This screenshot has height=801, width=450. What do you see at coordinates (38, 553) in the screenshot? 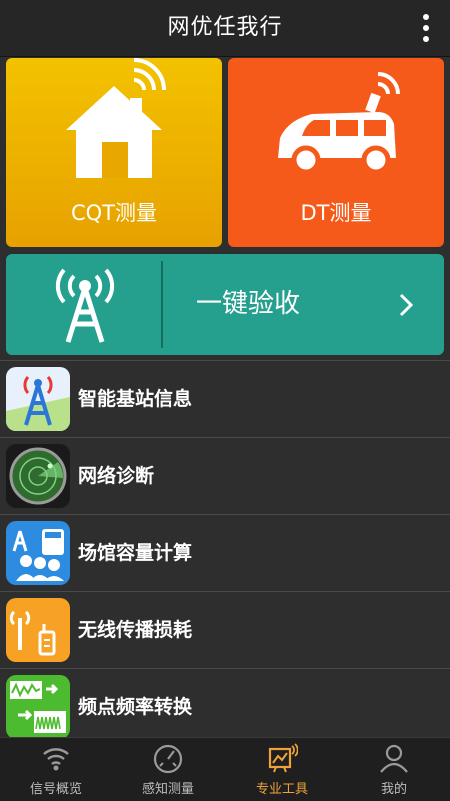
I see `venue-capacity-icon` at bounding box center [38, 553].